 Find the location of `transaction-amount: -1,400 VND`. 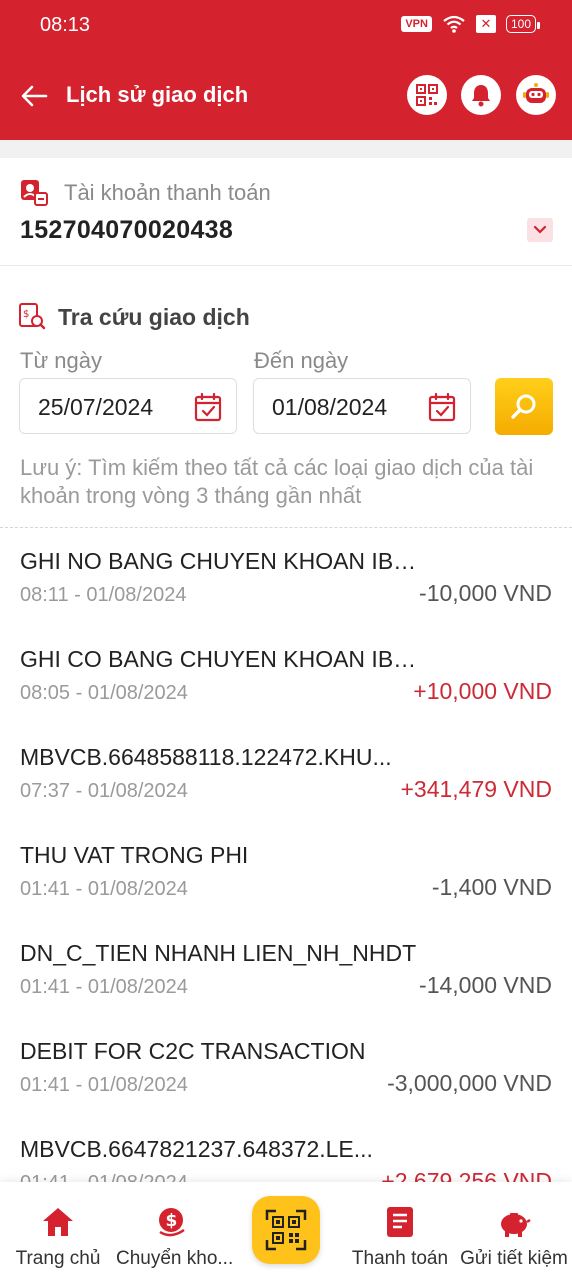

transaction-amount: -1,400 VND is located at coordinates (491, 887).